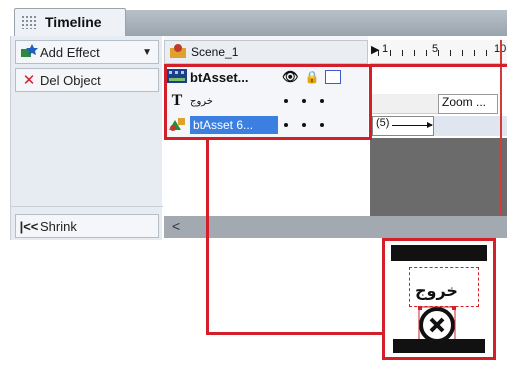  Describe the element at coordinates (439, 346) in the screenshot. I see `preview-bottom-bar` at that location.